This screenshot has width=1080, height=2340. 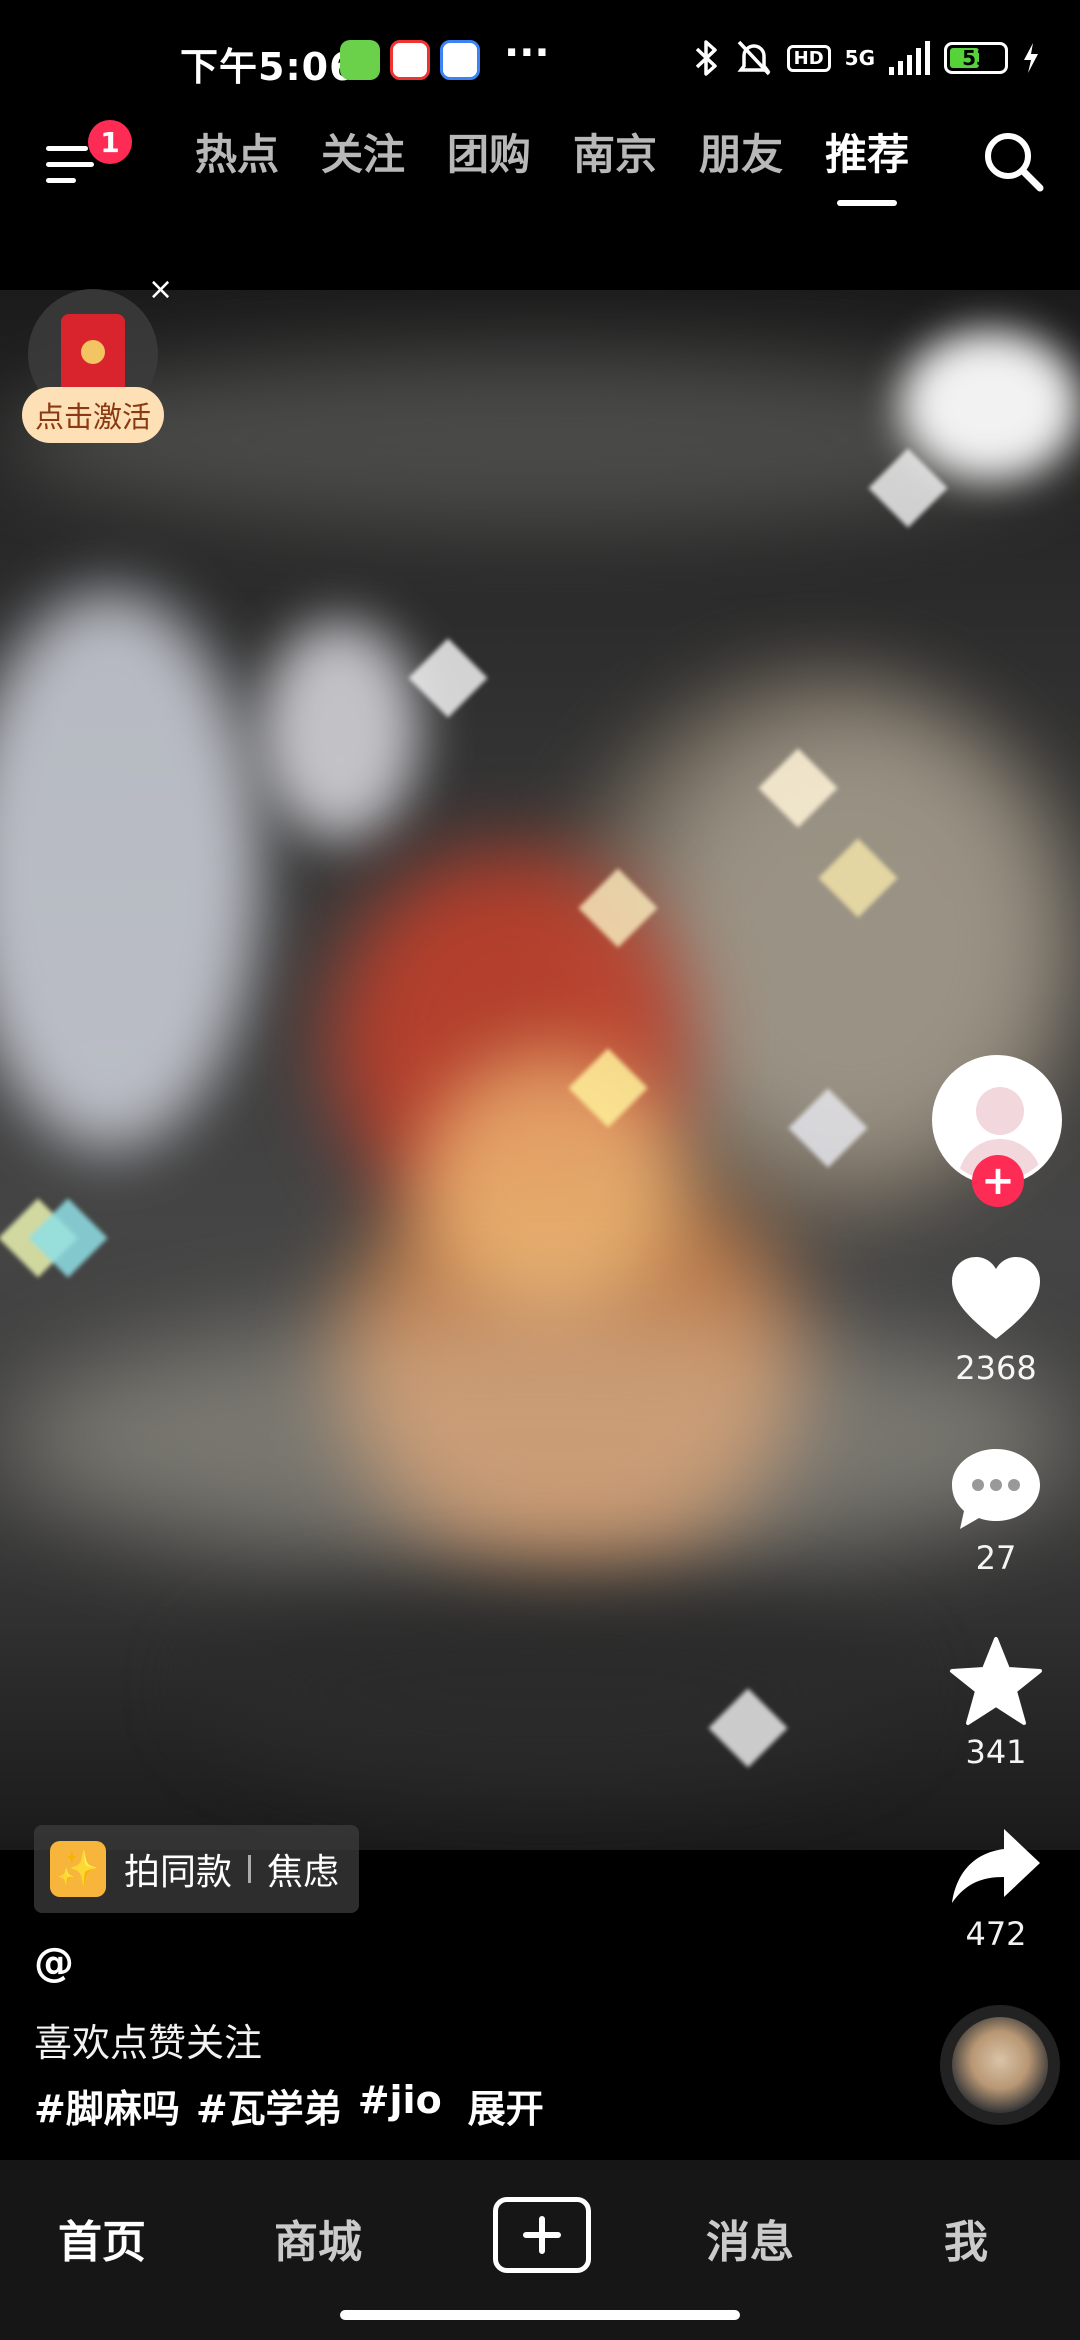 I want to click on feed-tabs: 热点 关注 团购 南京 朋友 推荐, so click(x=552, y=165).